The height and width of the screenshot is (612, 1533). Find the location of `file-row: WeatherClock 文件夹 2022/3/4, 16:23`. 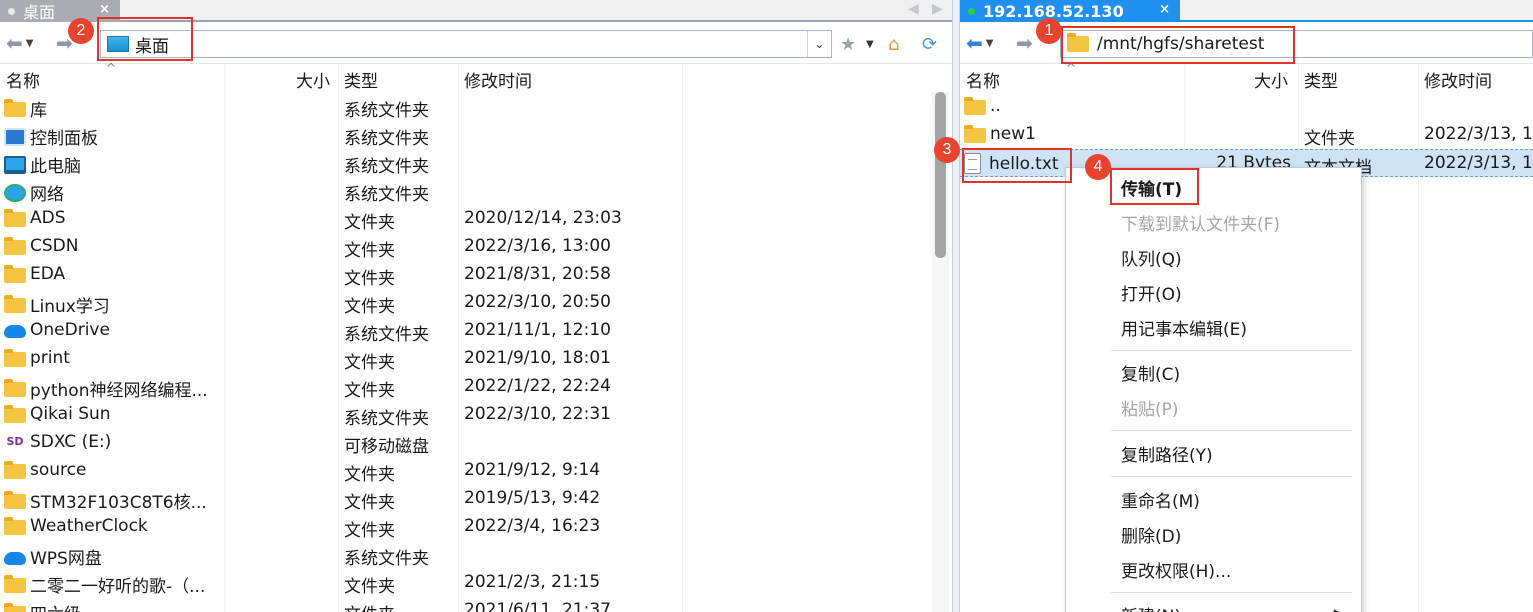

file-row: WeatherClock 文件夹 2022/3/4, 16:23 is located at coordinates (476, 527).